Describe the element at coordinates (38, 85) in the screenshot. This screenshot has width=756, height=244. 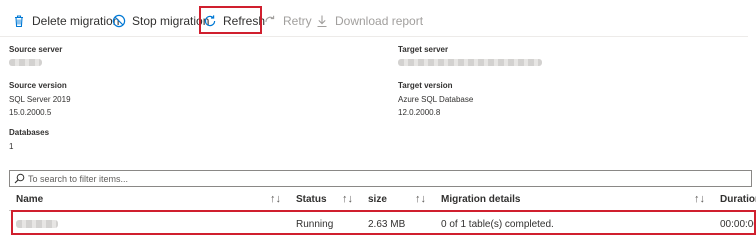
I see `source-version-label: Source version` at that location.